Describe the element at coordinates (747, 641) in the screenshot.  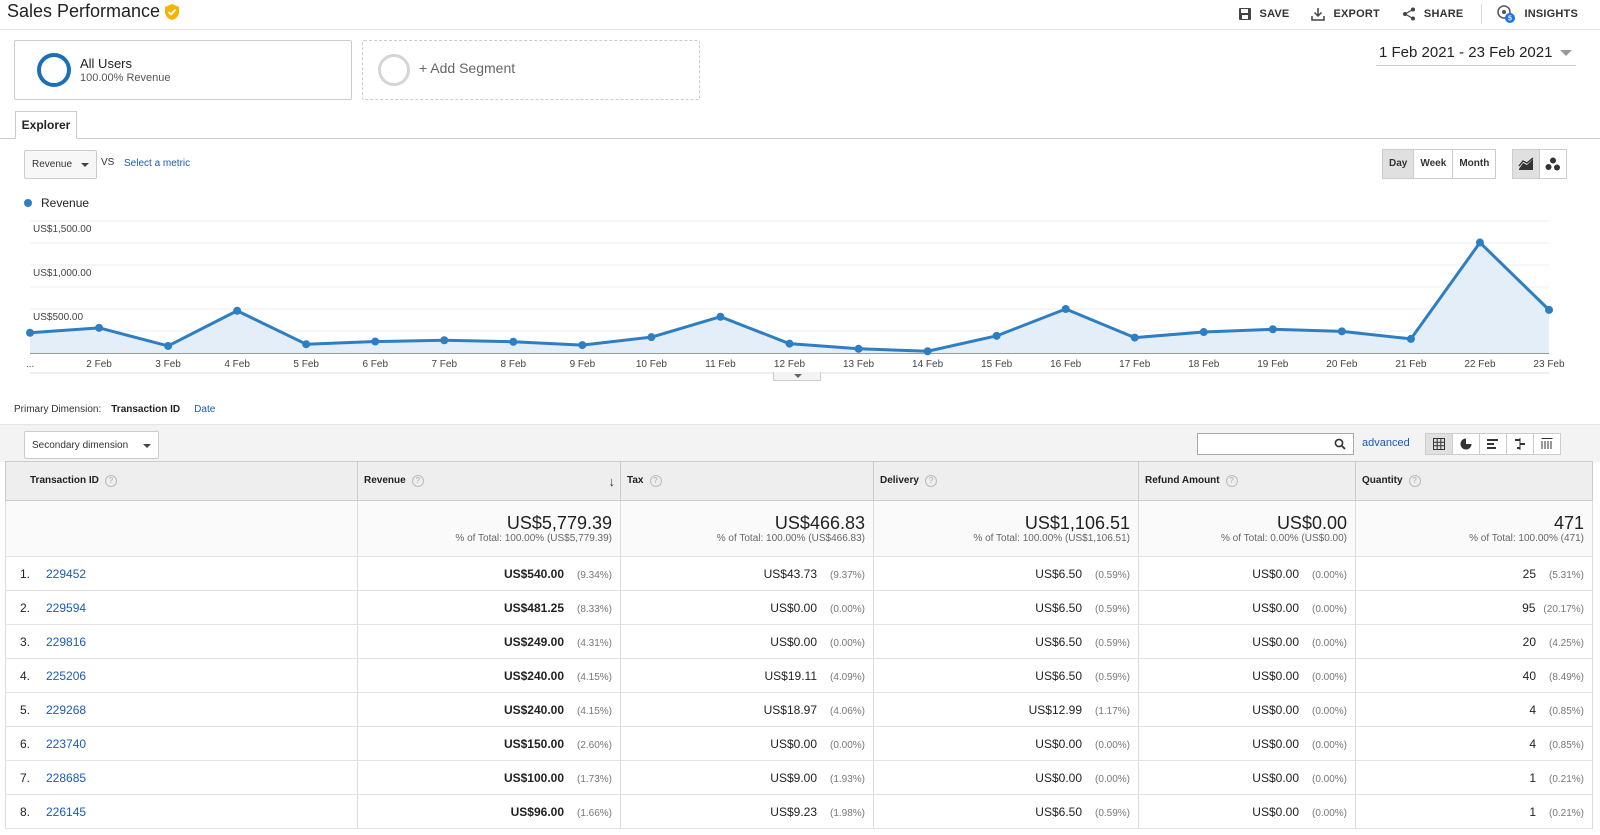
I see `tax-cell: US$0.00 (0.00%)` at that location.